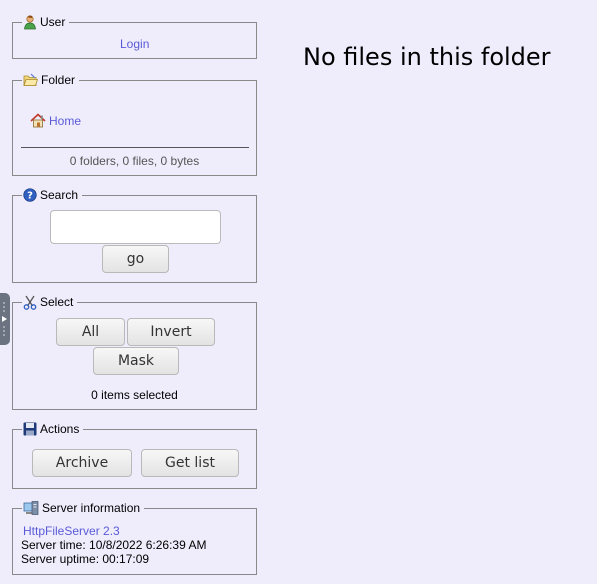  Describe the element at coordinates (136, 361) in the screenshot. I see `mask-button: Mask` at that location.